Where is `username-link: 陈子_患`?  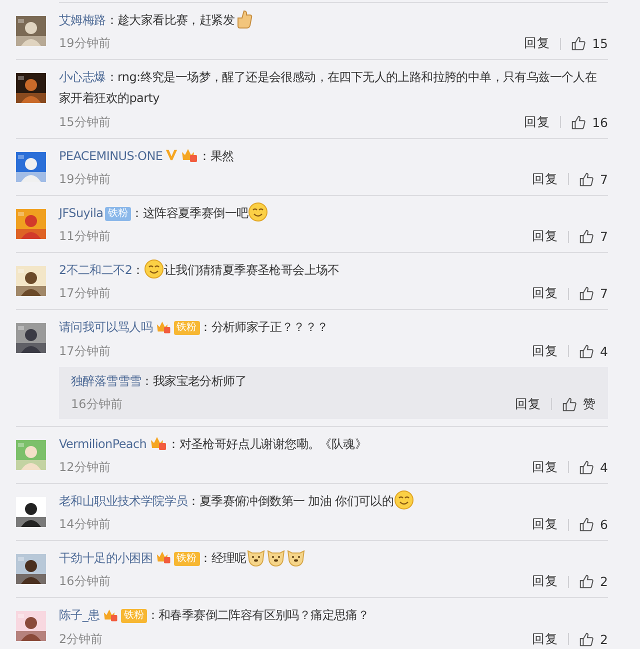 username-link: 陈子_患 is located at coordinates (79, 615).